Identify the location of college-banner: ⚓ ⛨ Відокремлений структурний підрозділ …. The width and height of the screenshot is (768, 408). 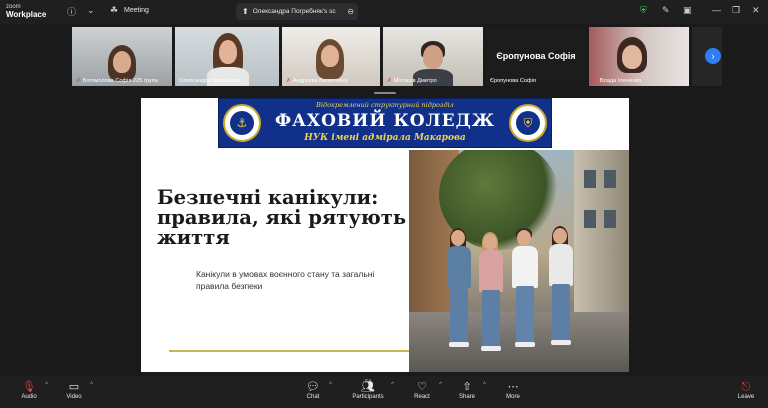
(385, 123).